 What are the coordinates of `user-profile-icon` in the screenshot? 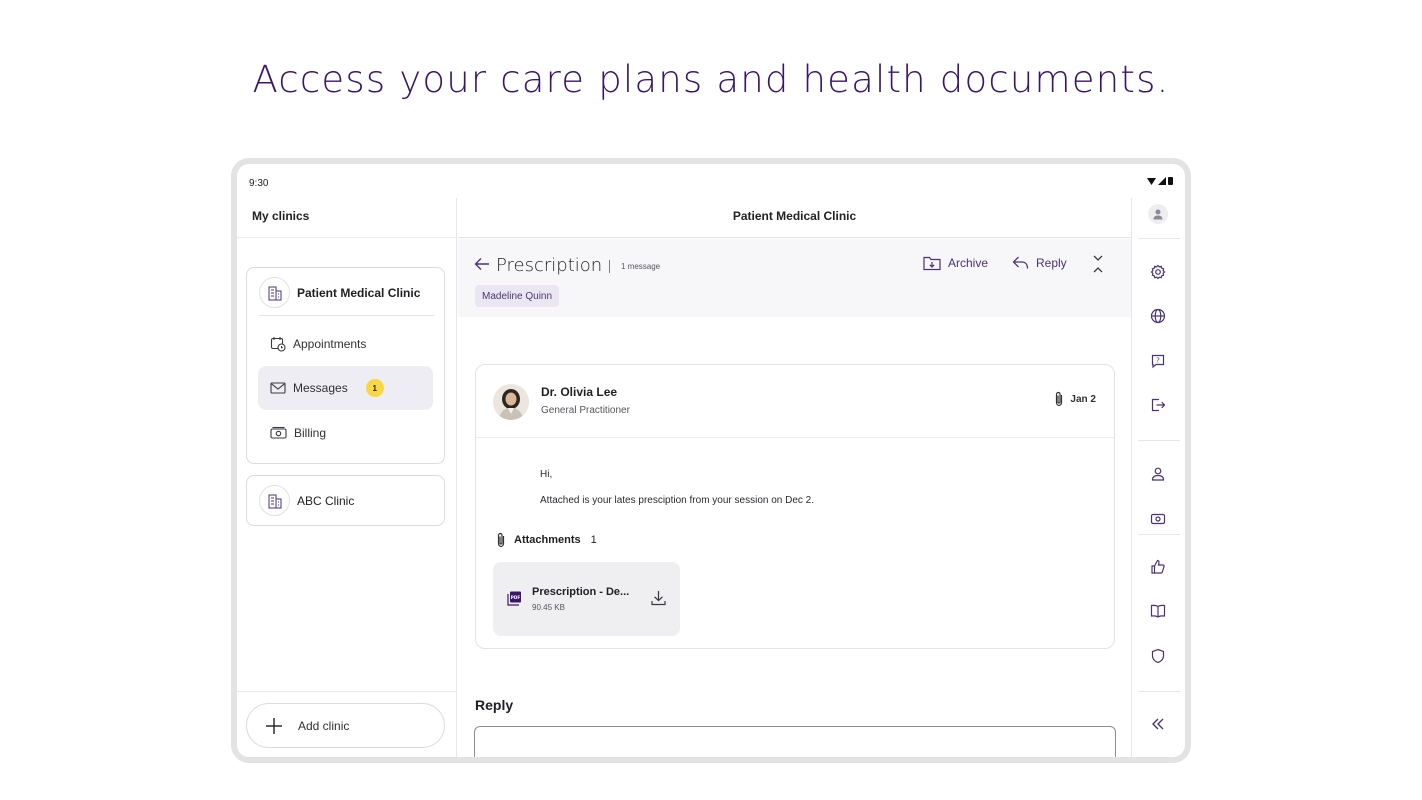 It's located at (1158, 474).